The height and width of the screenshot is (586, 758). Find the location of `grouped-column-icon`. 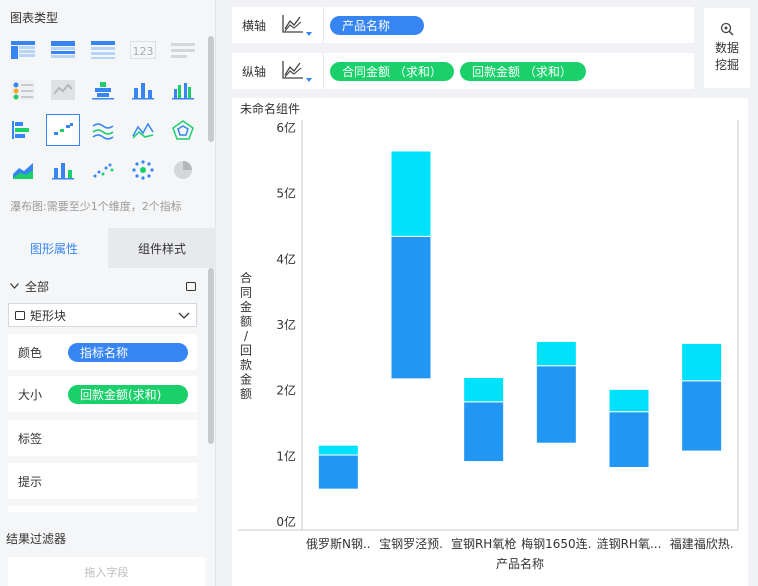

grouped-column-icon is located at coordinates (183, 91).